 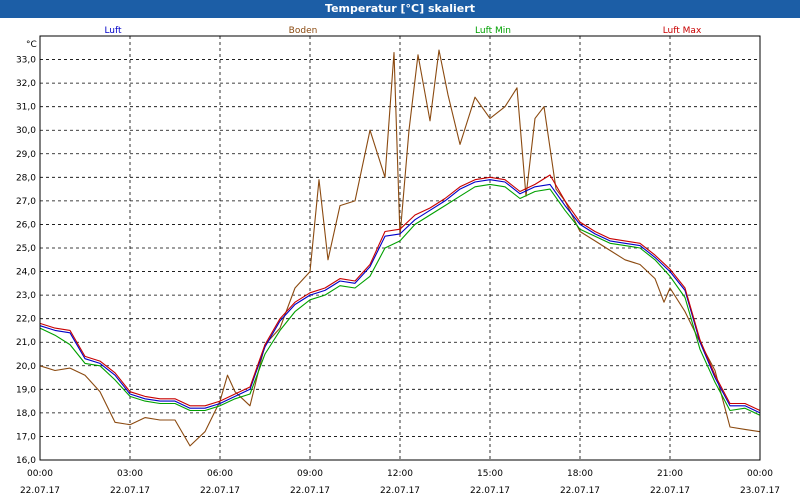 What do you see at coordinates (220, 474) in the screenshot?
I see `x-tick-time-label: 06:00` at bounding box center [220, 474].